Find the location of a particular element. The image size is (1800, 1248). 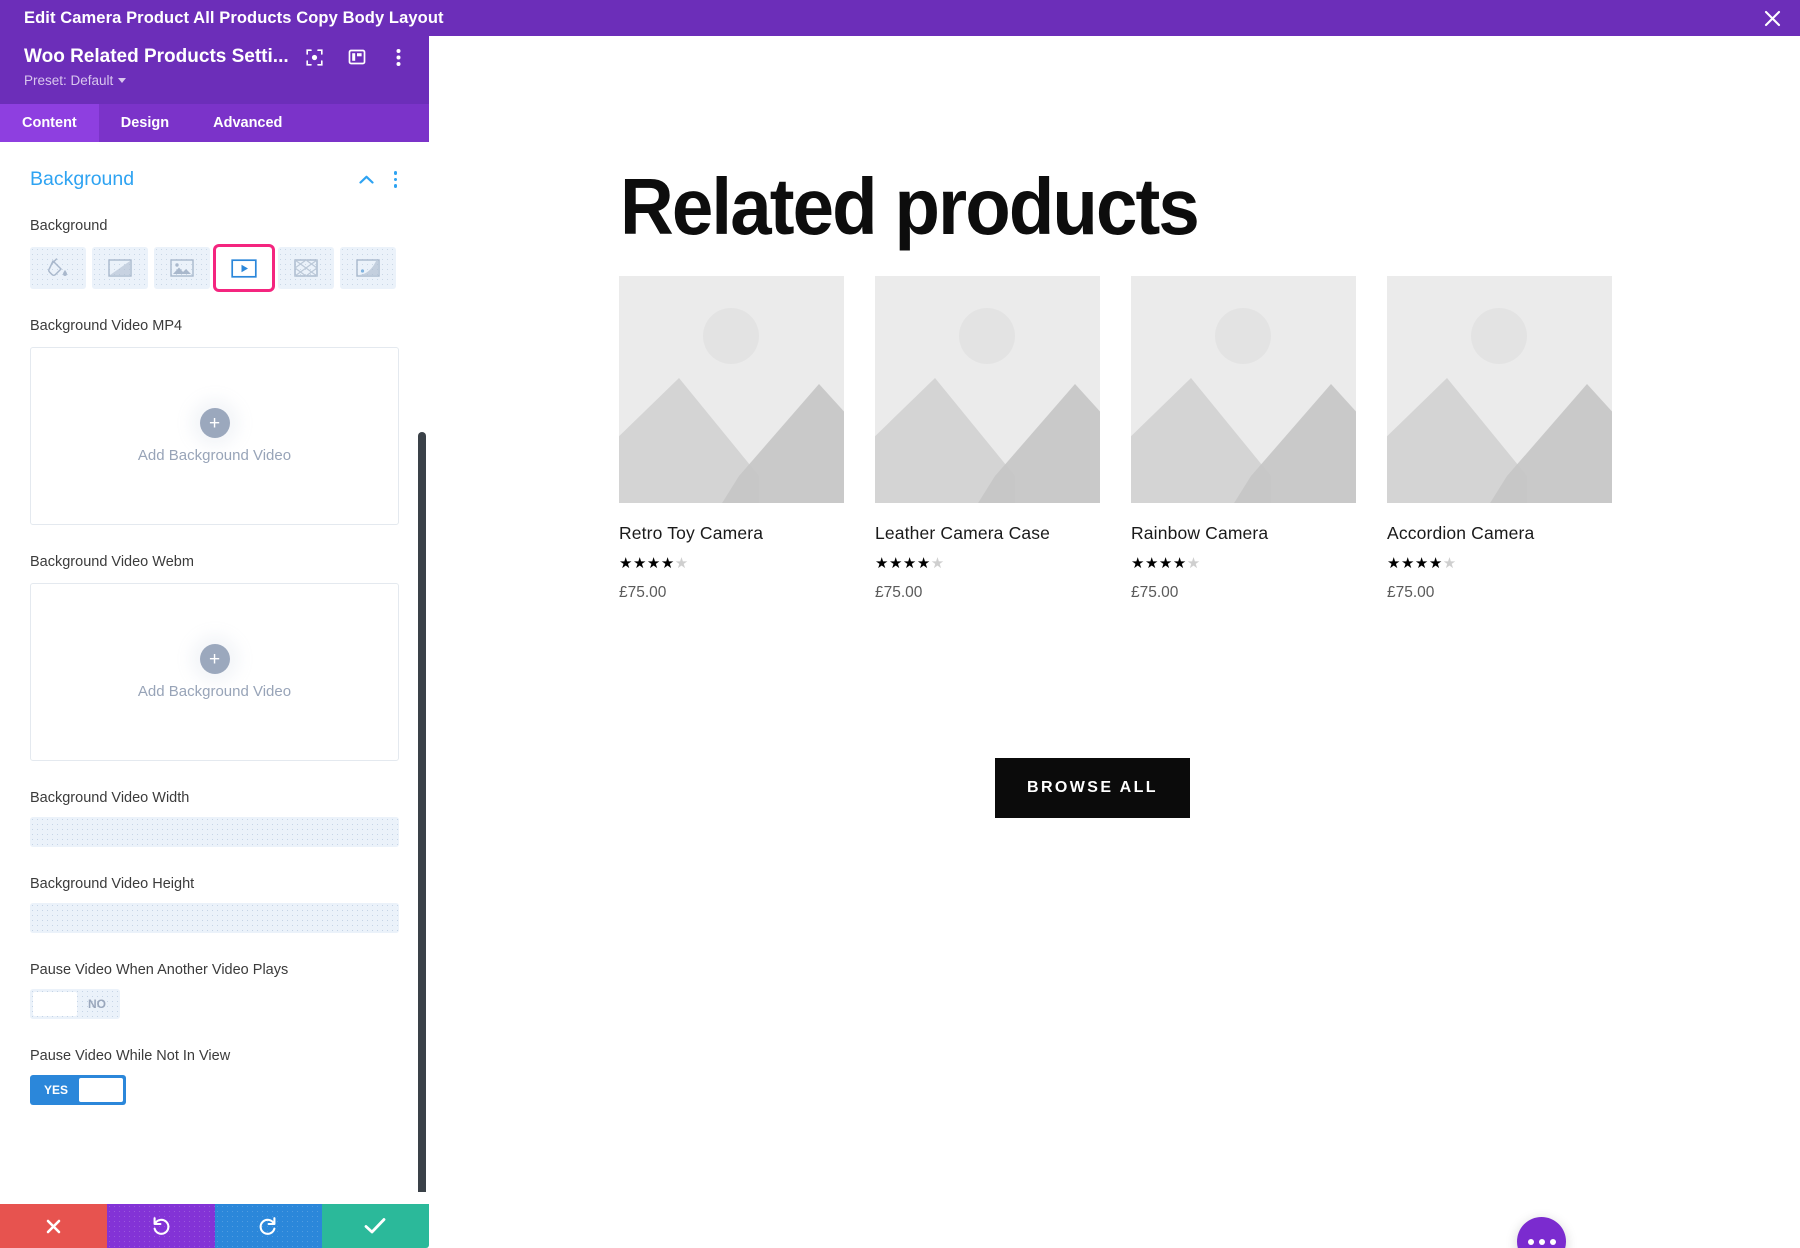

tab-advanced: Advanced is located at coordinates (247, 123).